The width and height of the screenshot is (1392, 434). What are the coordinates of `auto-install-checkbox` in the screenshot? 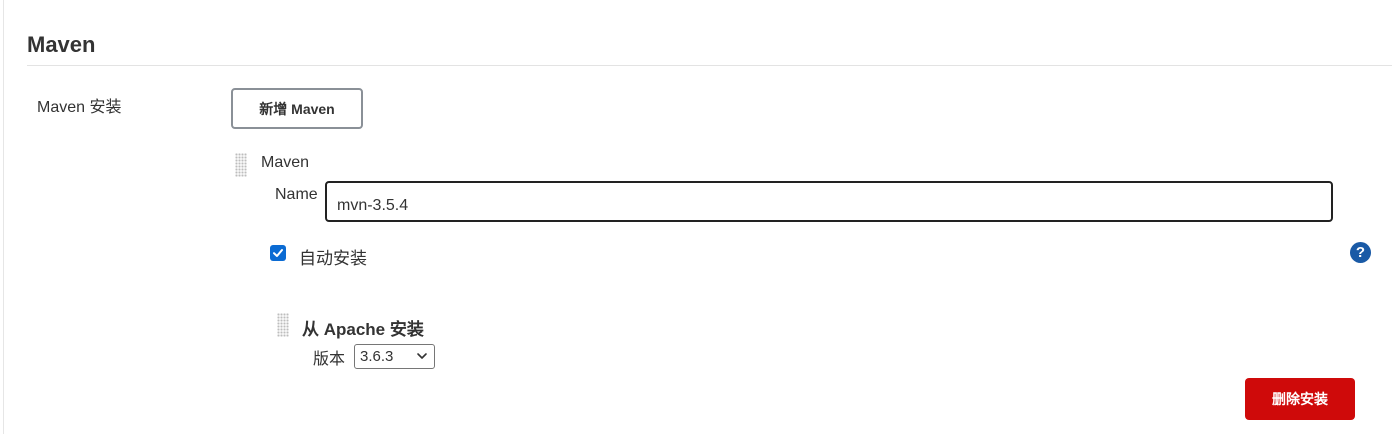 It's located at (278, 253).